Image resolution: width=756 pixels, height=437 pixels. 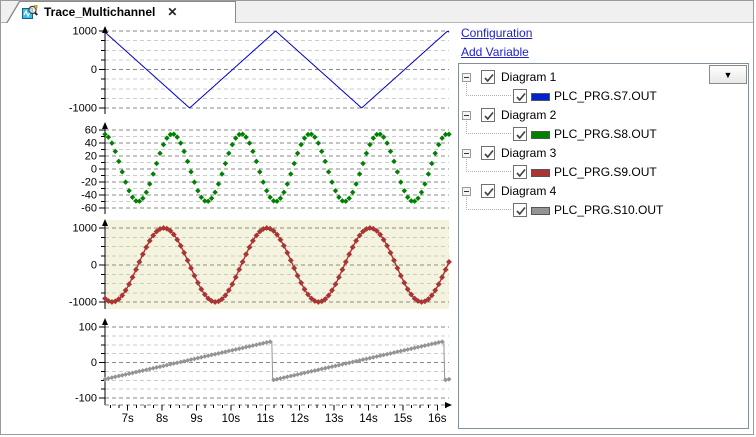 I want to click on variable-label: PLC_PRG.S8.OUT, so click(x=605, y=134).